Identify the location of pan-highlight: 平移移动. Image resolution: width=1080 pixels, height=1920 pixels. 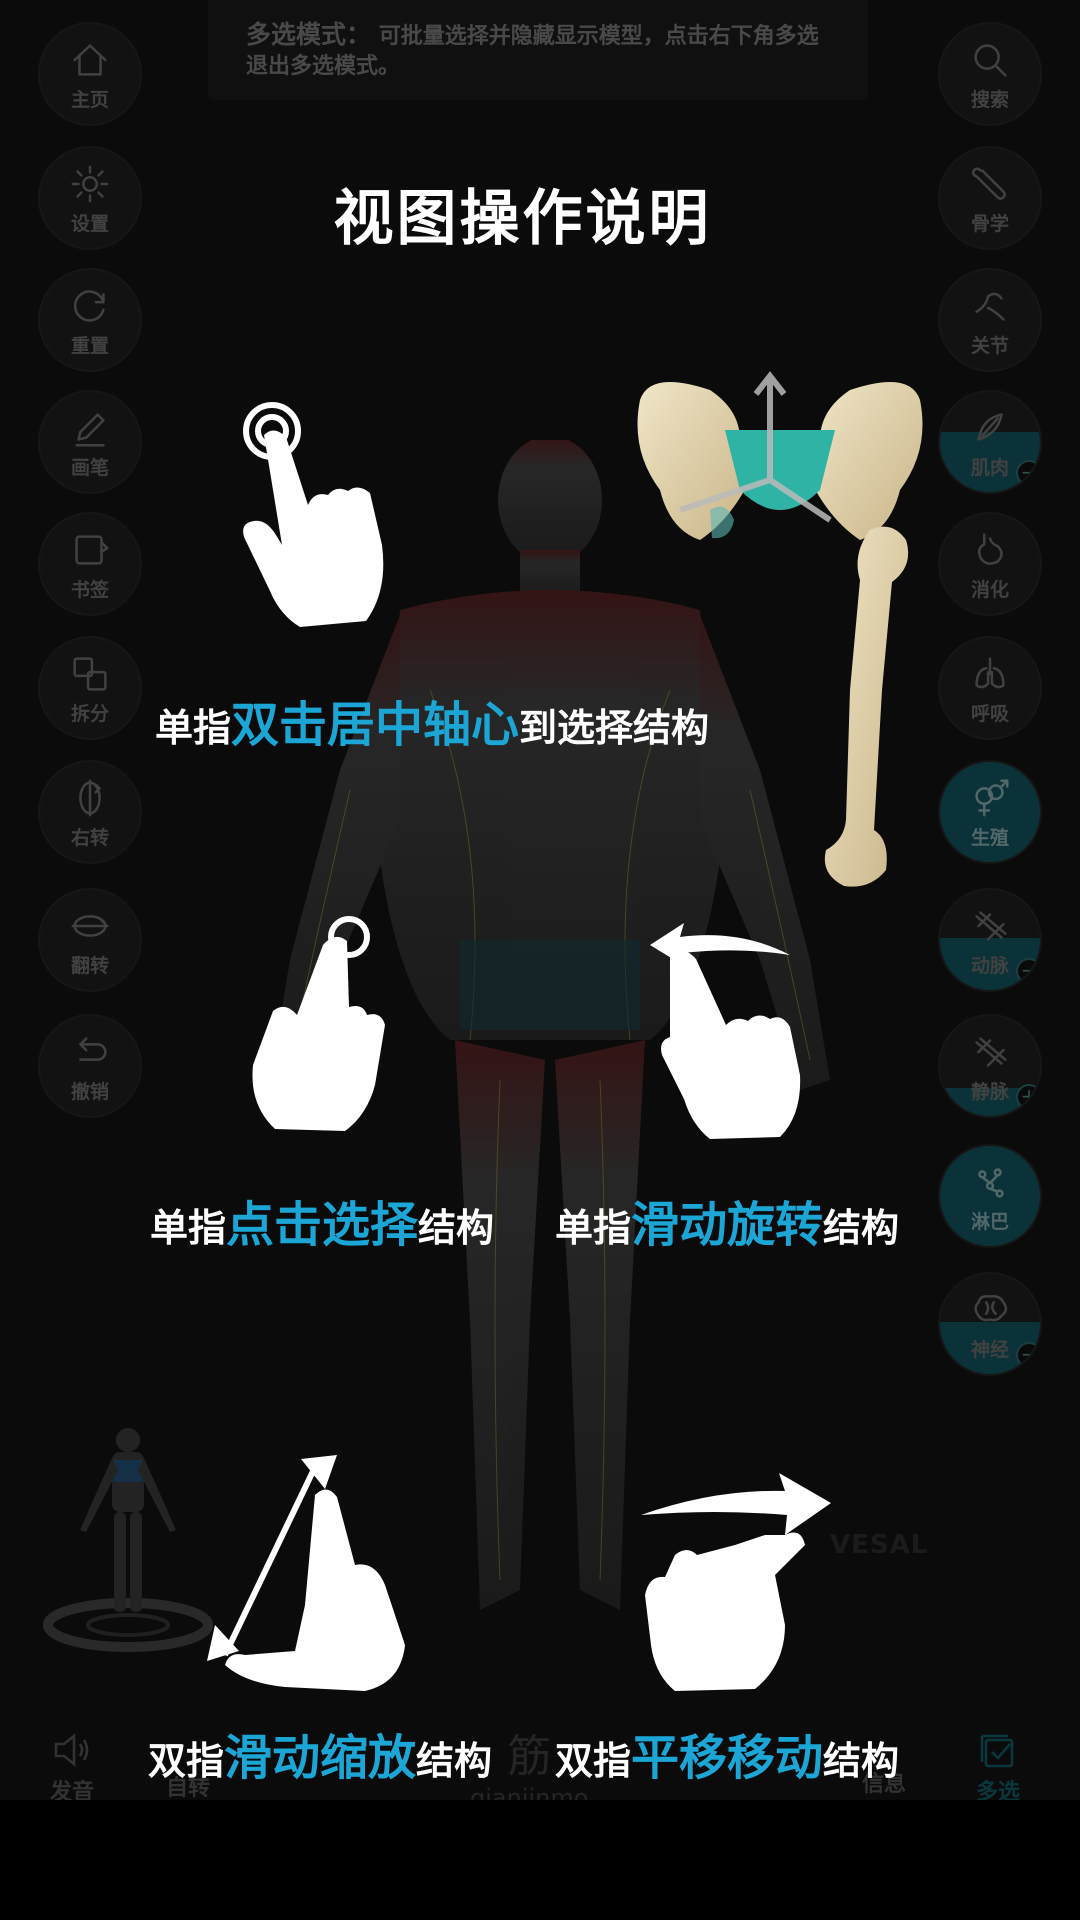
(727, 1758).